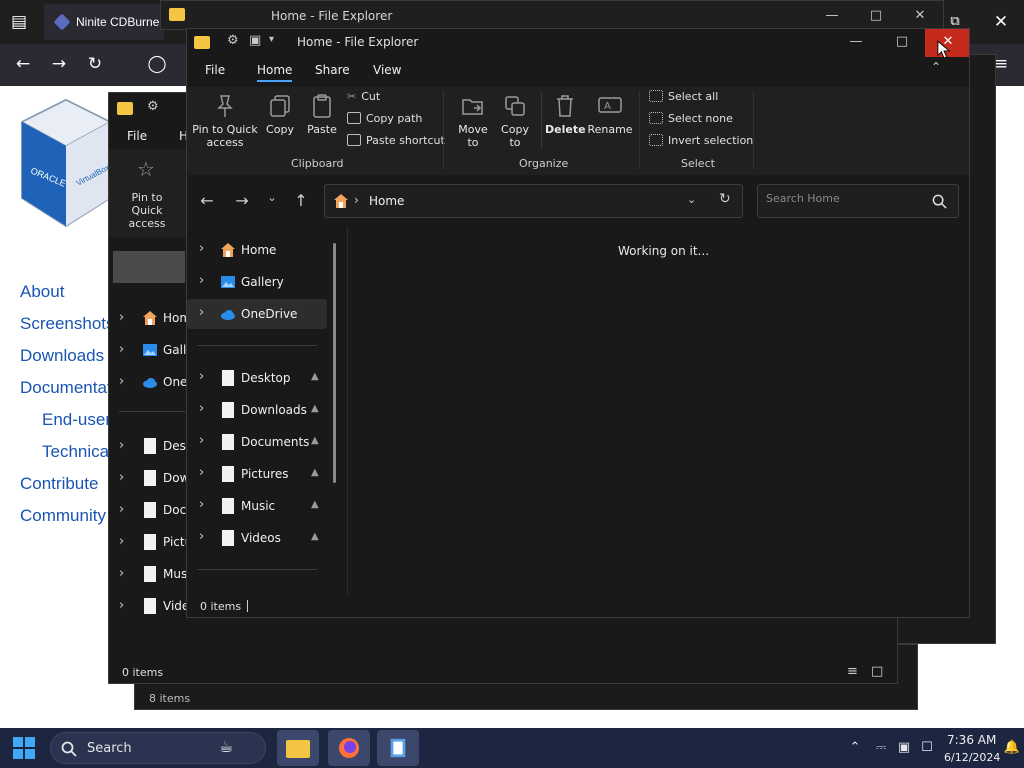  What do you see at coordinates (161, 446) in the screenshot?
I see `left-nav-desktop: ›Desktop` at bounding box center [161, 446].